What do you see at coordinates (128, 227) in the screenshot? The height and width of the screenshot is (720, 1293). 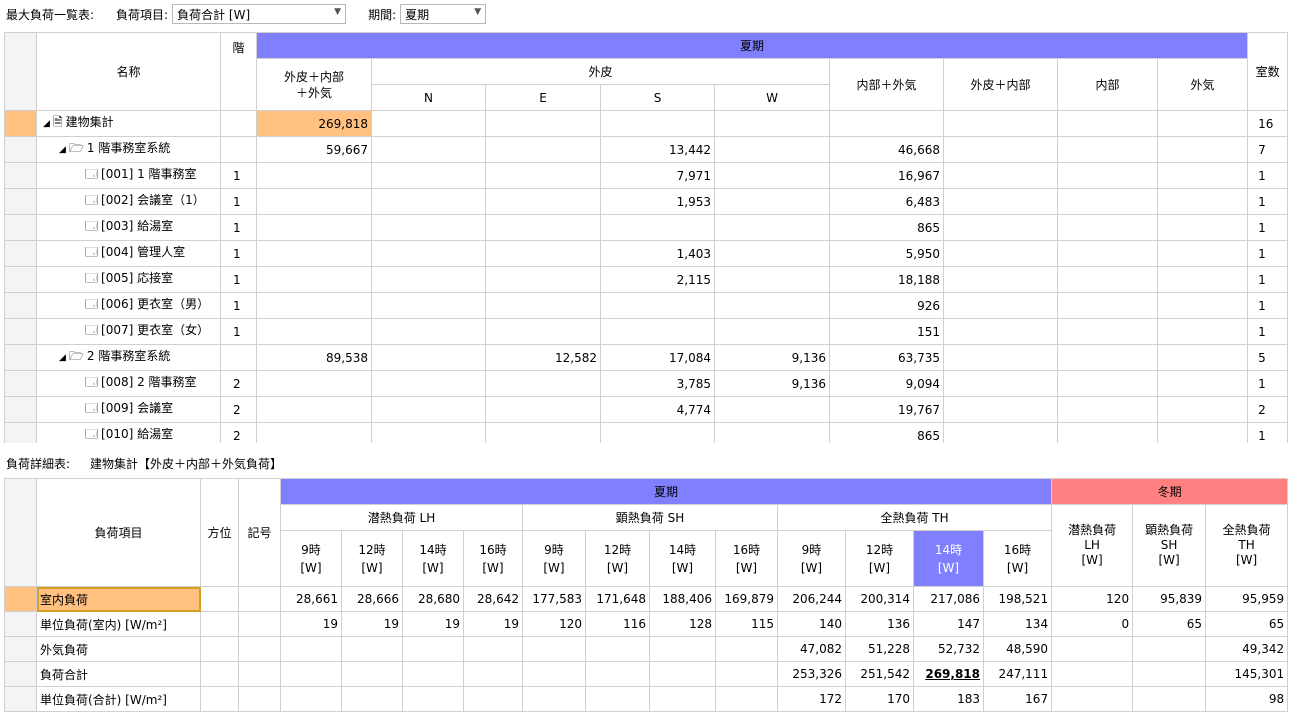 I see `row-name-cell: 🗔 [003] 給湯室` at bounding box center [128, 227].